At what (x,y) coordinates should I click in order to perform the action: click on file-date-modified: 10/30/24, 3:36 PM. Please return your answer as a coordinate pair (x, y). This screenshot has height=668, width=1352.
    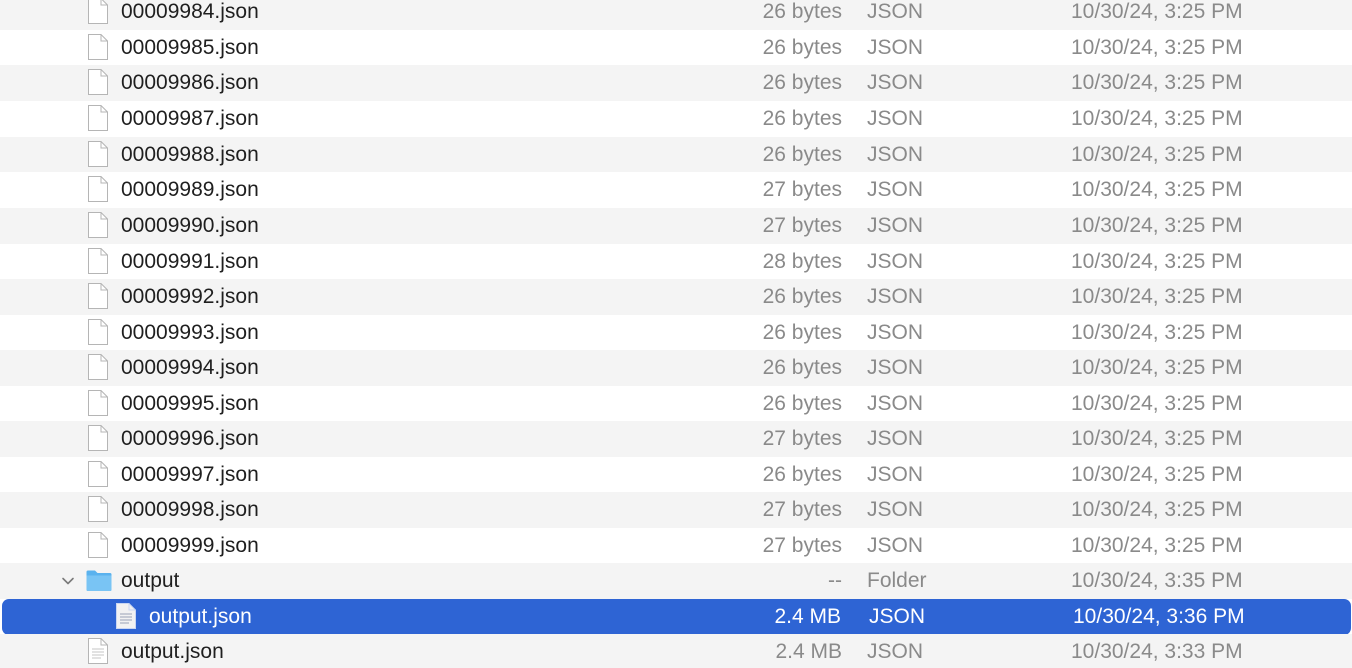
    Looking at the image, I should click on (1159, 616).